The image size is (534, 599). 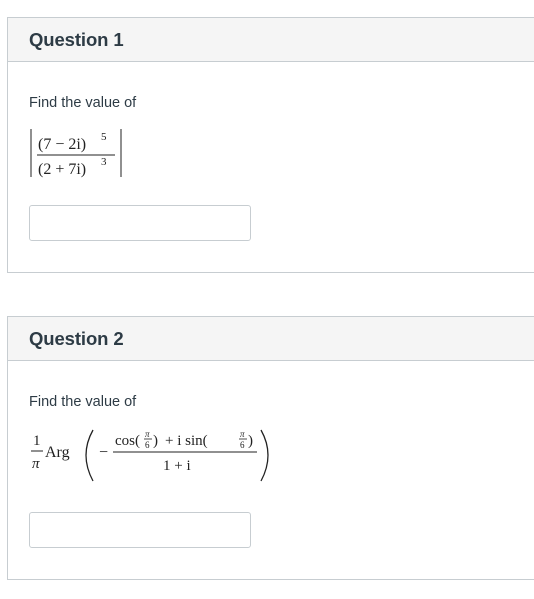 What do you see at coordinates (264, 455) in the screenshot?
I see `paren-right` at bounding box center [264, 455].